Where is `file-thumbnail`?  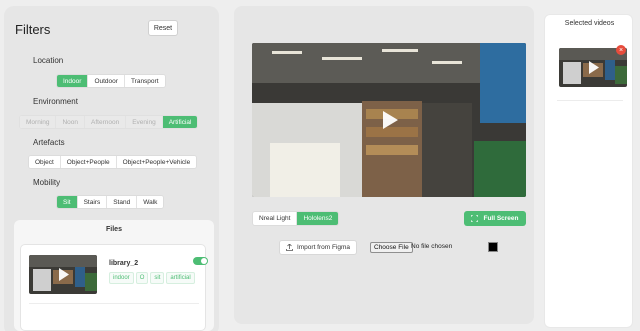 file-thumbnail is located at coordinates (63, 274).